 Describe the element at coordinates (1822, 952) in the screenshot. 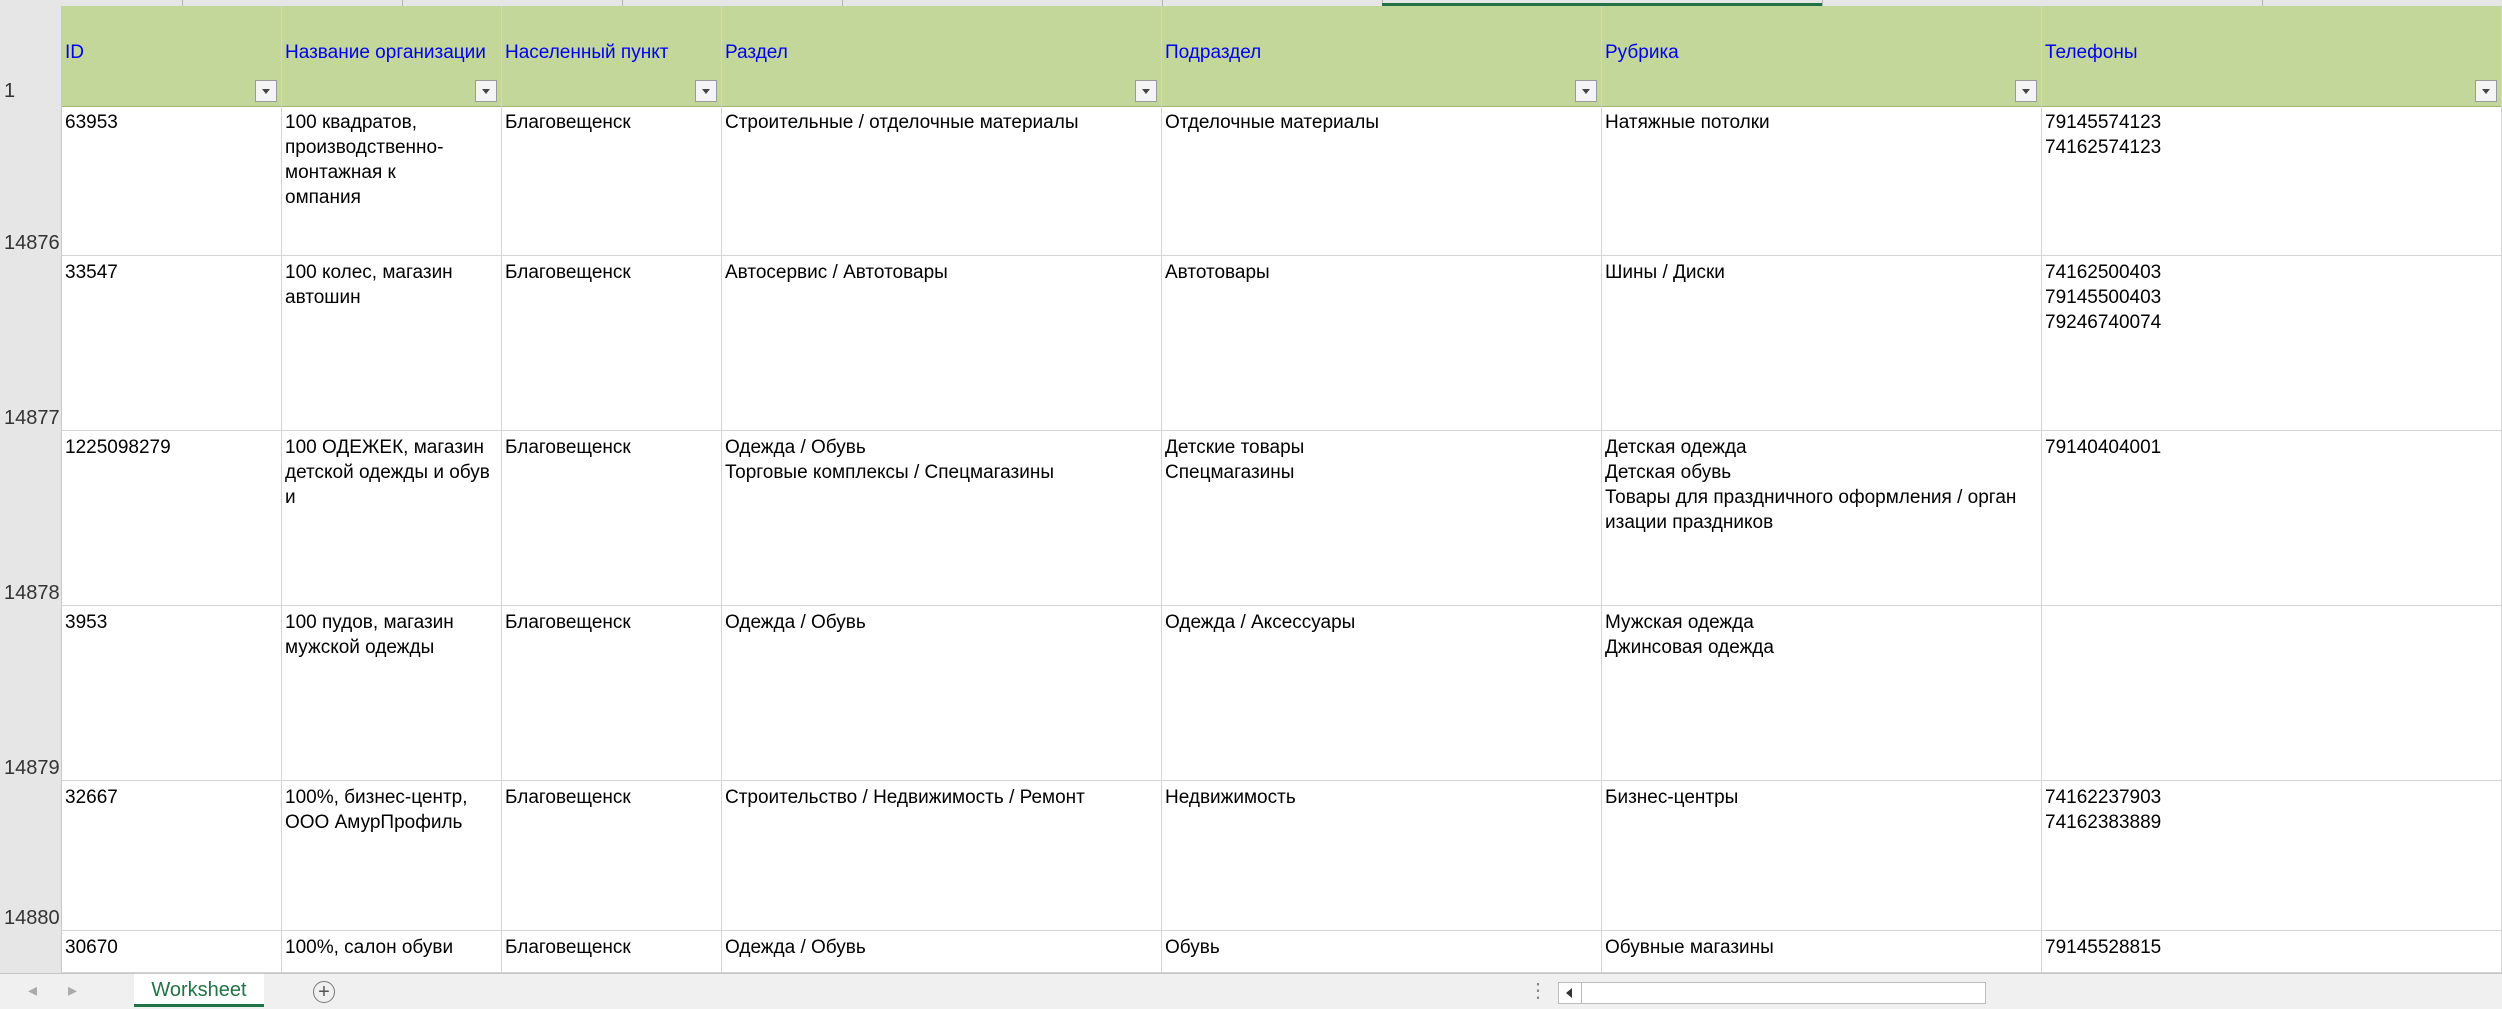

I see `cell-rubric: Обувные магазины` at that location.